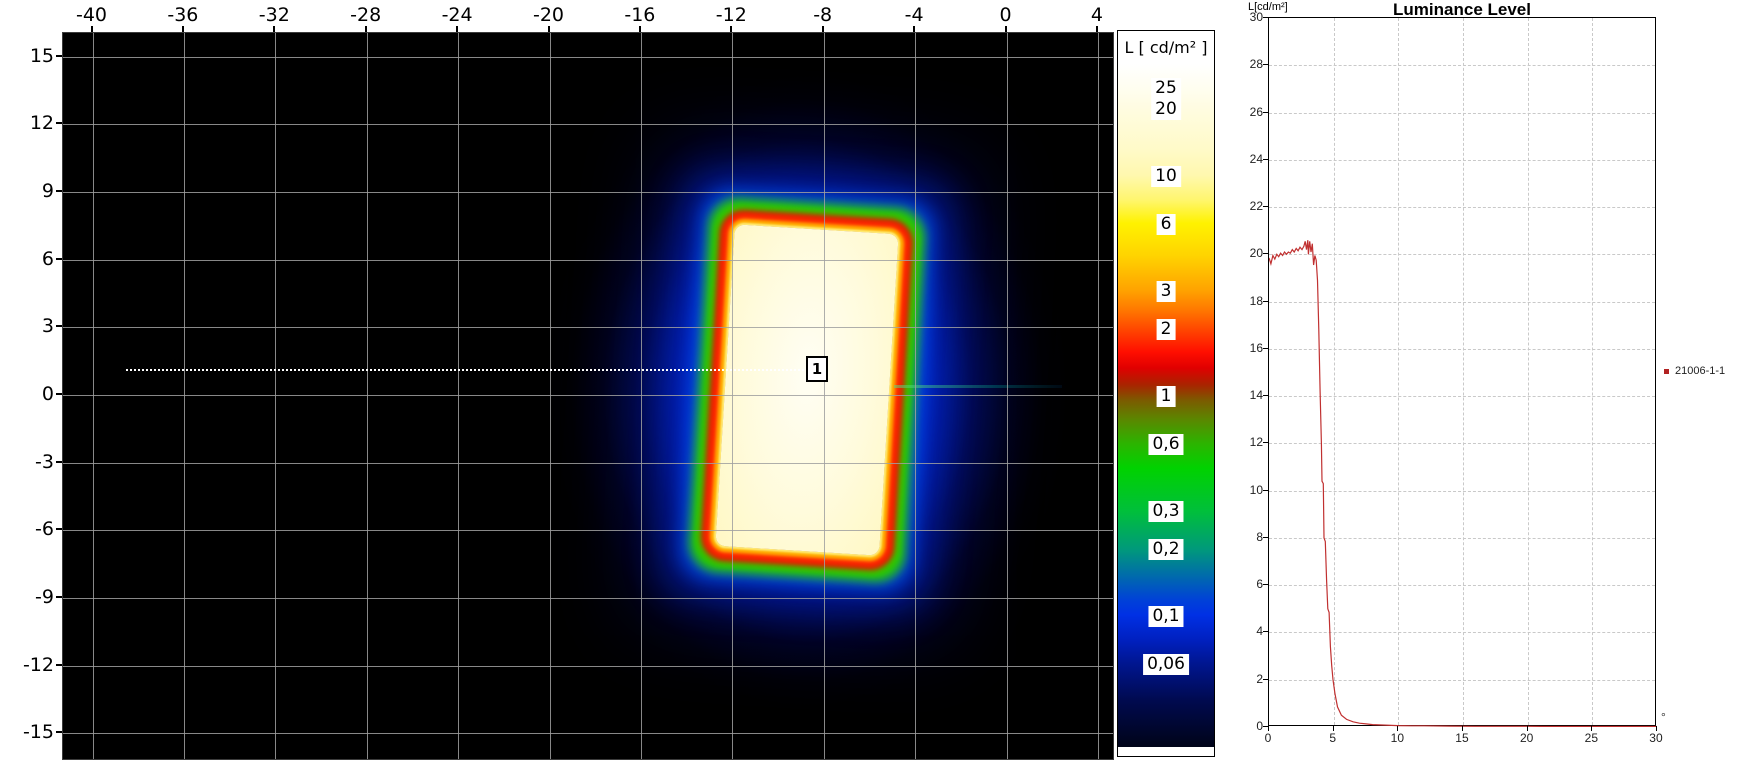 This screenshot has height=760, width=1741. Describe the element at coordinates (1591, 738) in the screenshot. I see `chart-x-tick-label: 25` at that location.